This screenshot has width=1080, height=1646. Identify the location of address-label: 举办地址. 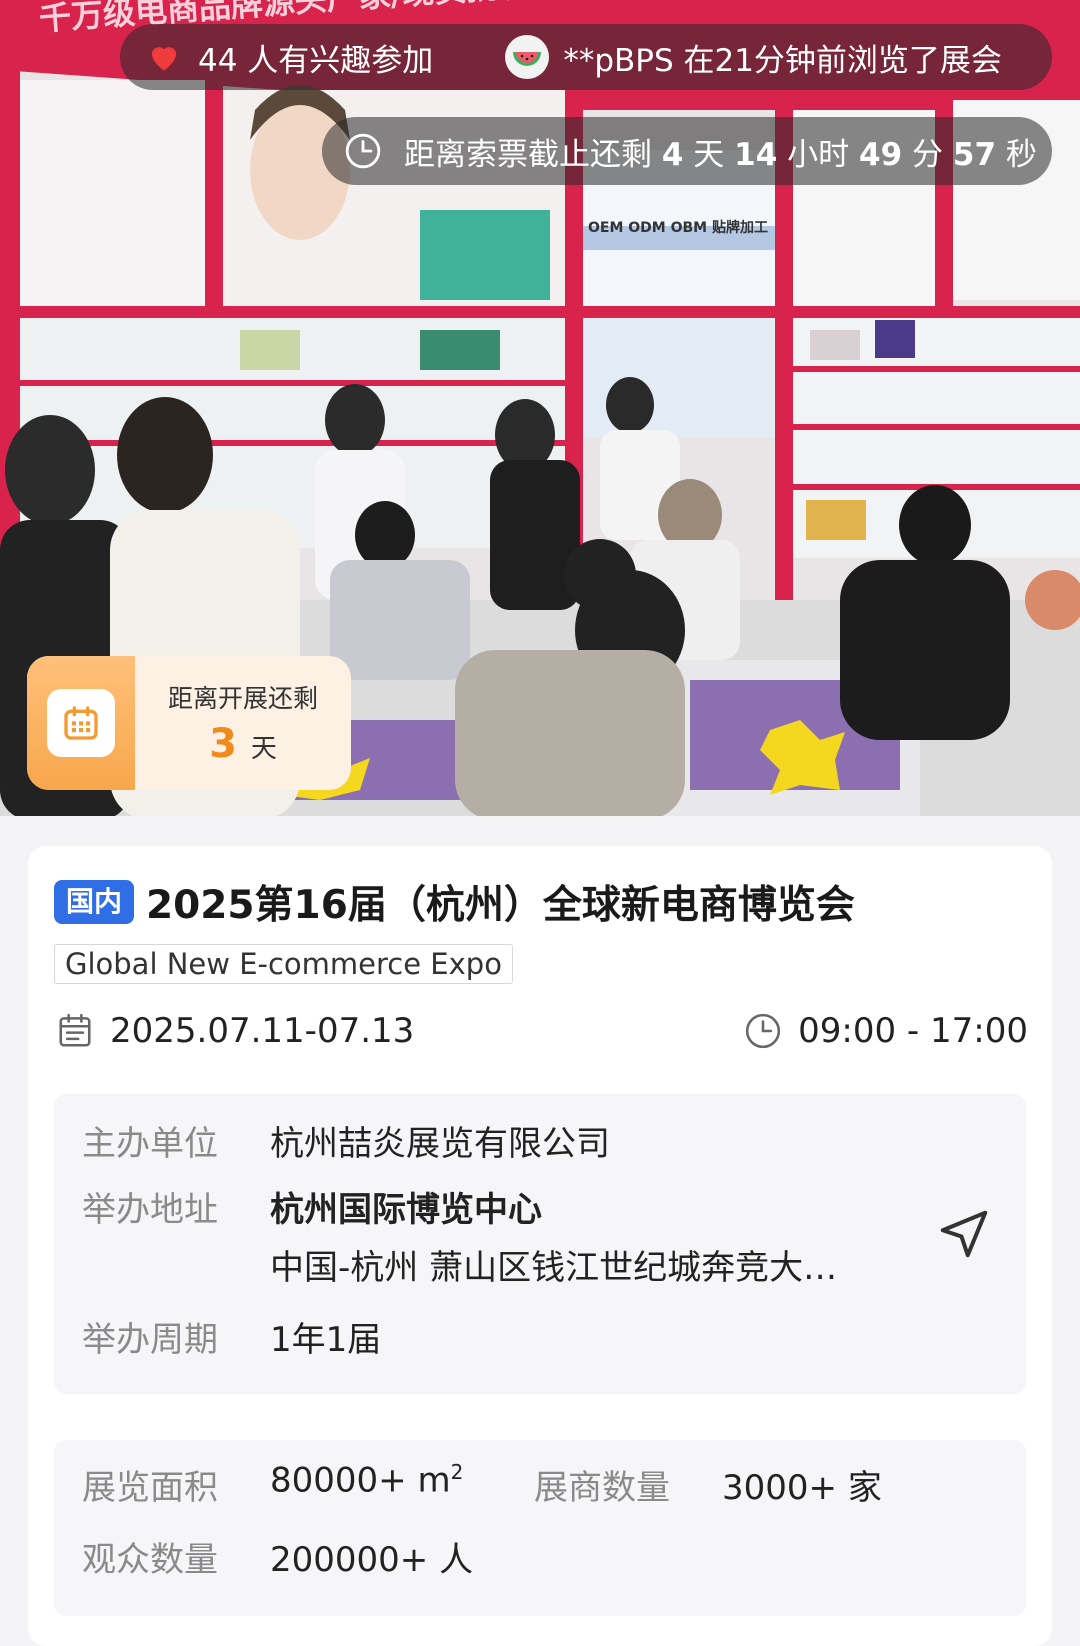
(150, 1210).